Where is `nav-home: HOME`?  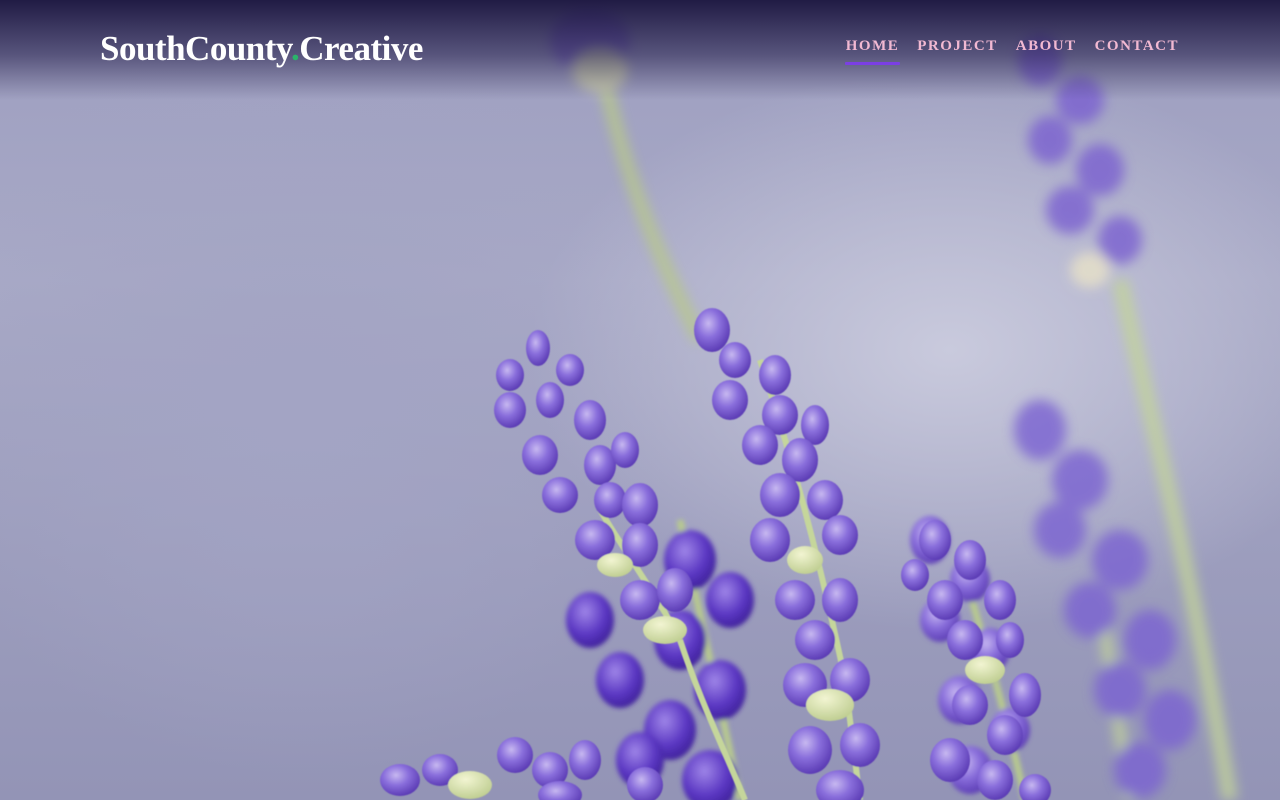 nav-home: HOME is located at coordinates (872, 50).